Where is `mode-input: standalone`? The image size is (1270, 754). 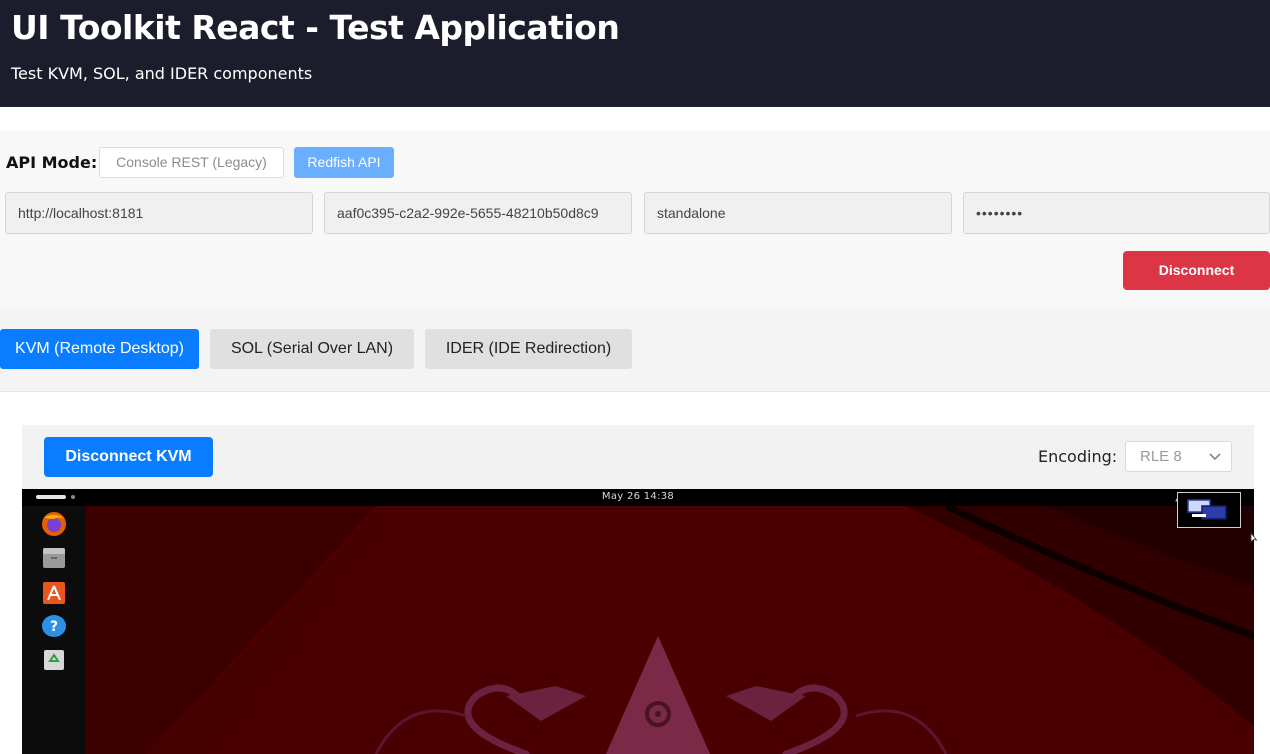
mode-input: standalone is located at coordinates (798, 213).